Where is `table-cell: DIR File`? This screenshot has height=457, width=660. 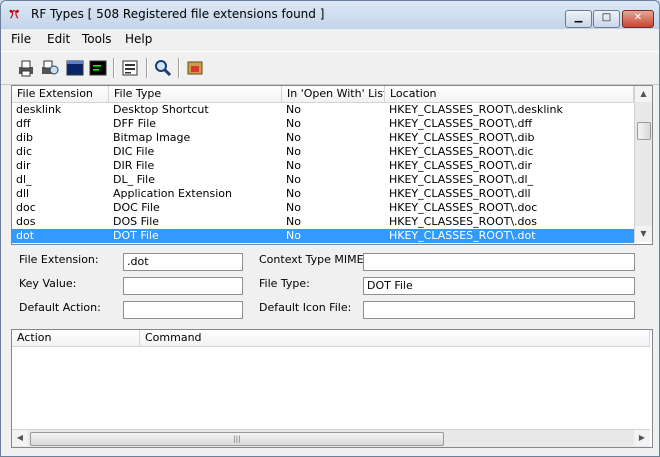 table-cell: DIR File is located at coordinates (134, 165).